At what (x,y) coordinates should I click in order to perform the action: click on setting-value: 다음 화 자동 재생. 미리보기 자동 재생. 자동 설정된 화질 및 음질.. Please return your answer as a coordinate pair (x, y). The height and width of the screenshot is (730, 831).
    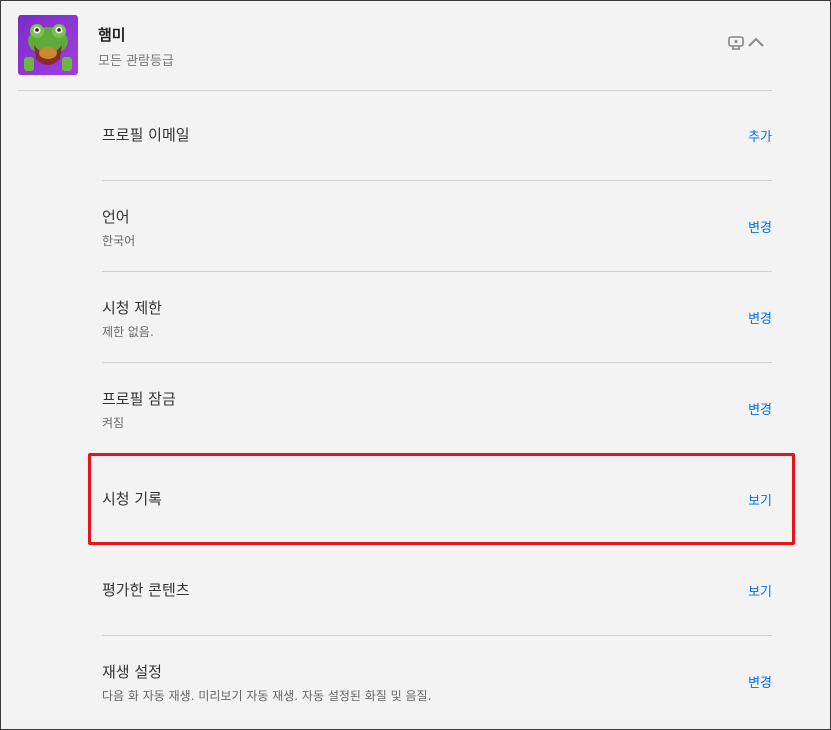
    Looking at the image, I should click on (267, 696).